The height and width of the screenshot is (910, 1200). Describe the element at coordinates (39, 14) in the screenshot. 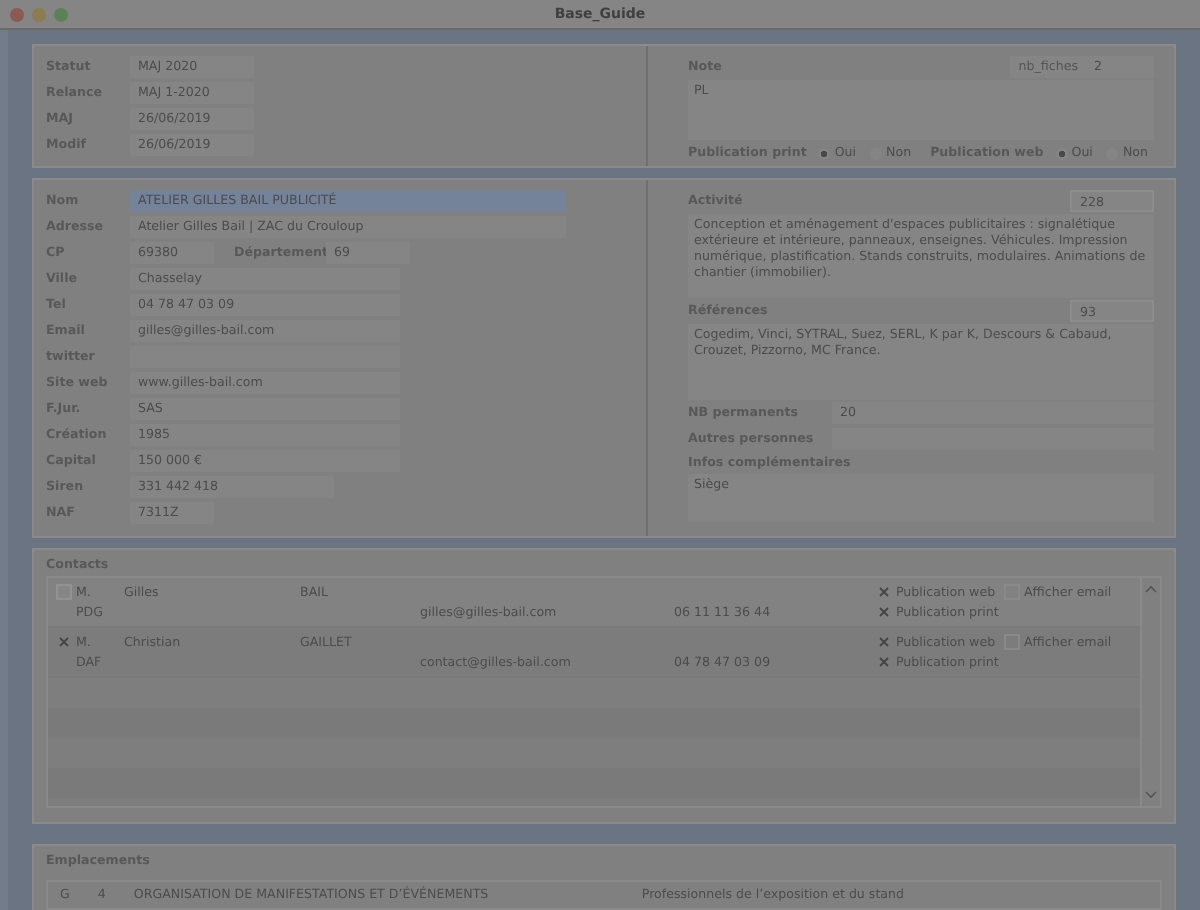

I see `minimize-icon` at that location.